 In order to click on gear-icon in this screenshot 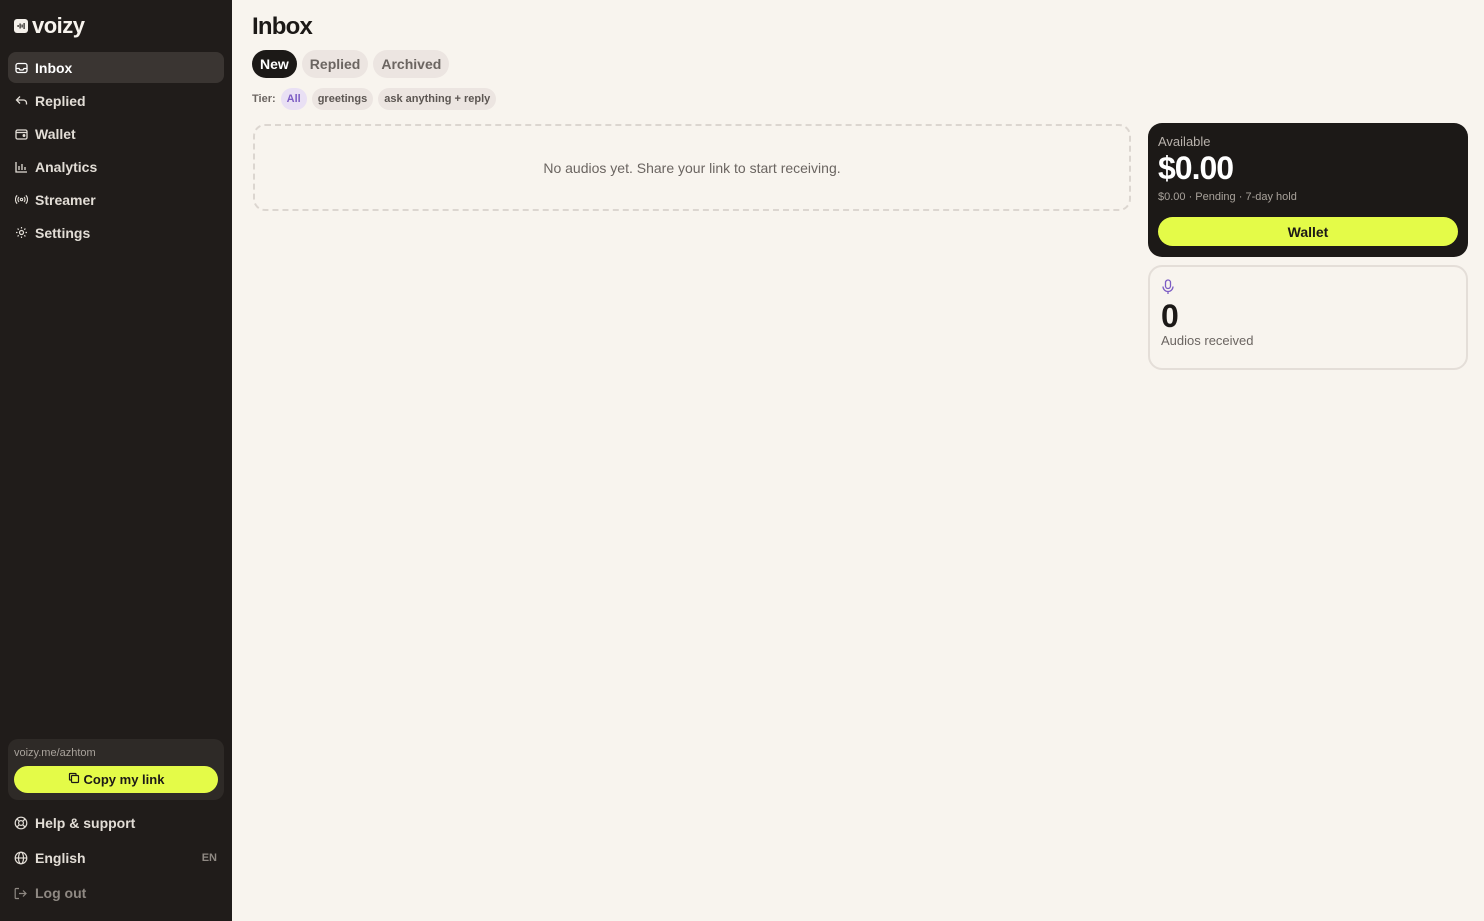, I will do `click(21, 232)`.